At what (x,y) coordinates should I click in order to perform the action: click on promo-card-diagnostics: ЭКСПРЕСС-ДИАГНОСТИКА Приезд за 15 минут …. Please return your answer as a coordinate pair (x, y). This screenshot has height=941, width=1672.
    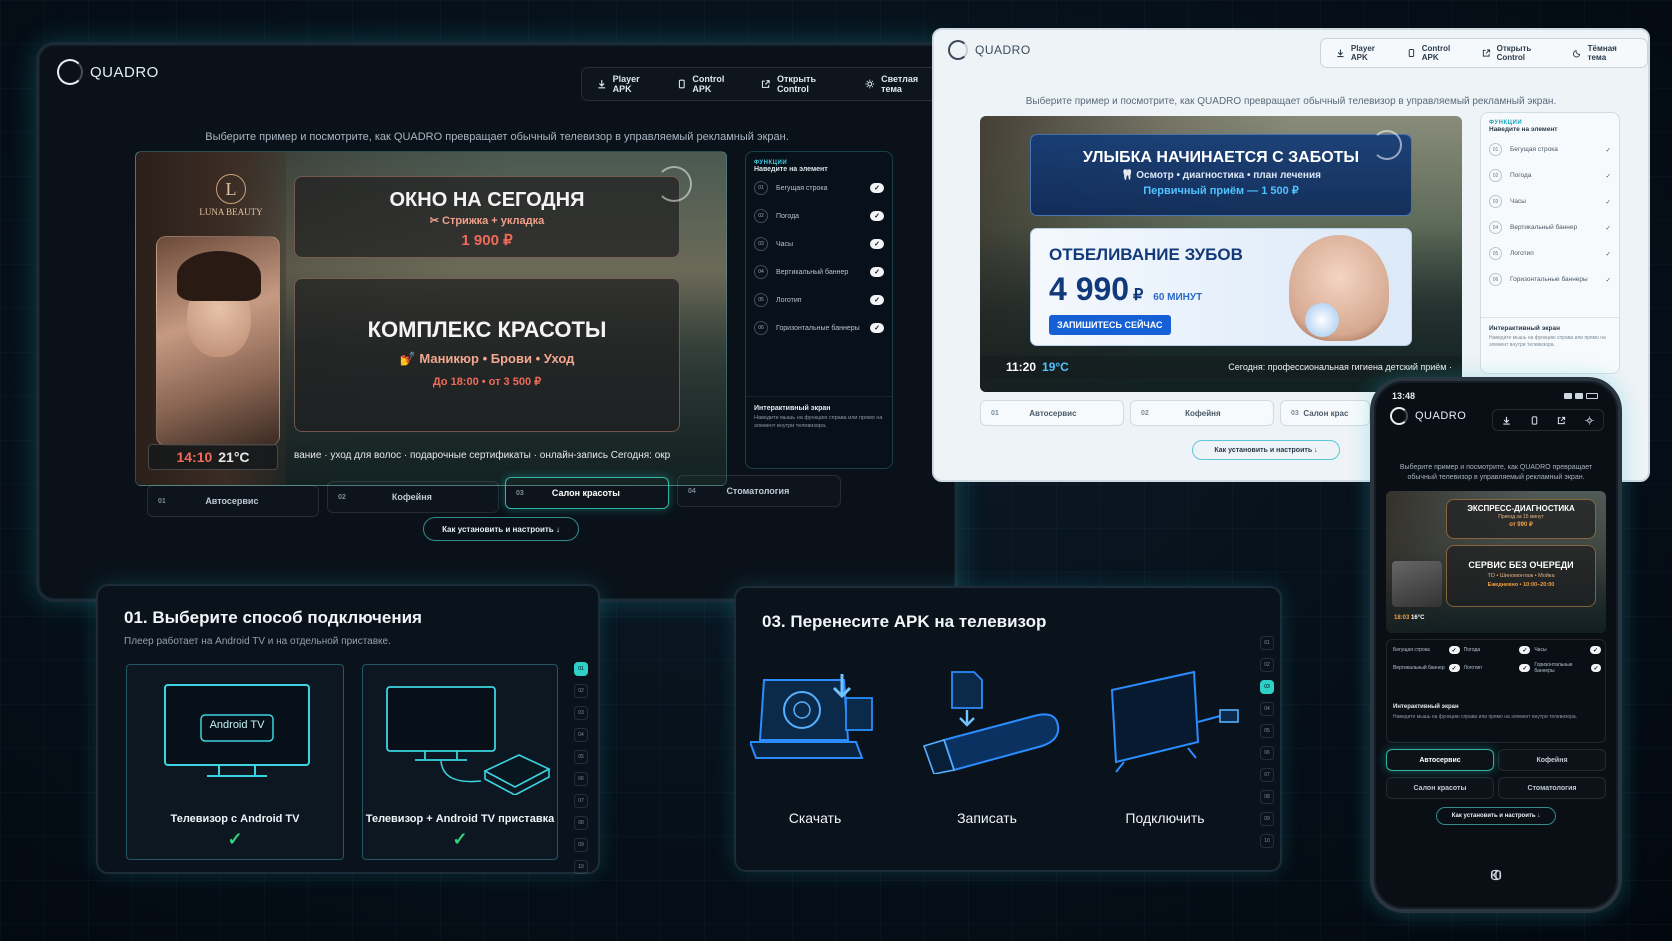
    Looking at the image, I should click on (1521, 519).